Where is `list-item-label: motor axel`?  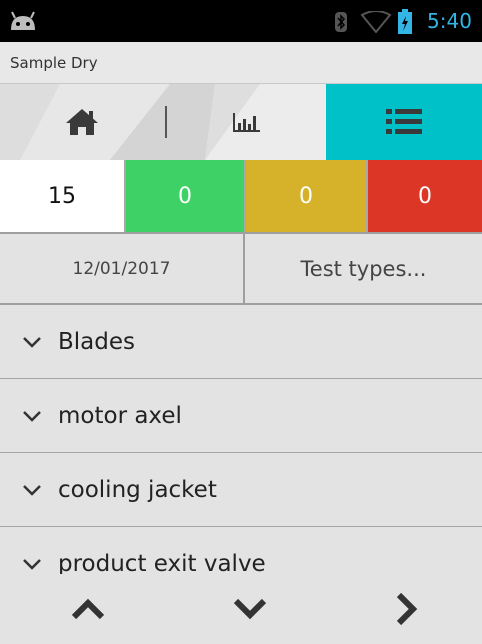 list-item-label: motor axel is located at coordinates (120, 415).